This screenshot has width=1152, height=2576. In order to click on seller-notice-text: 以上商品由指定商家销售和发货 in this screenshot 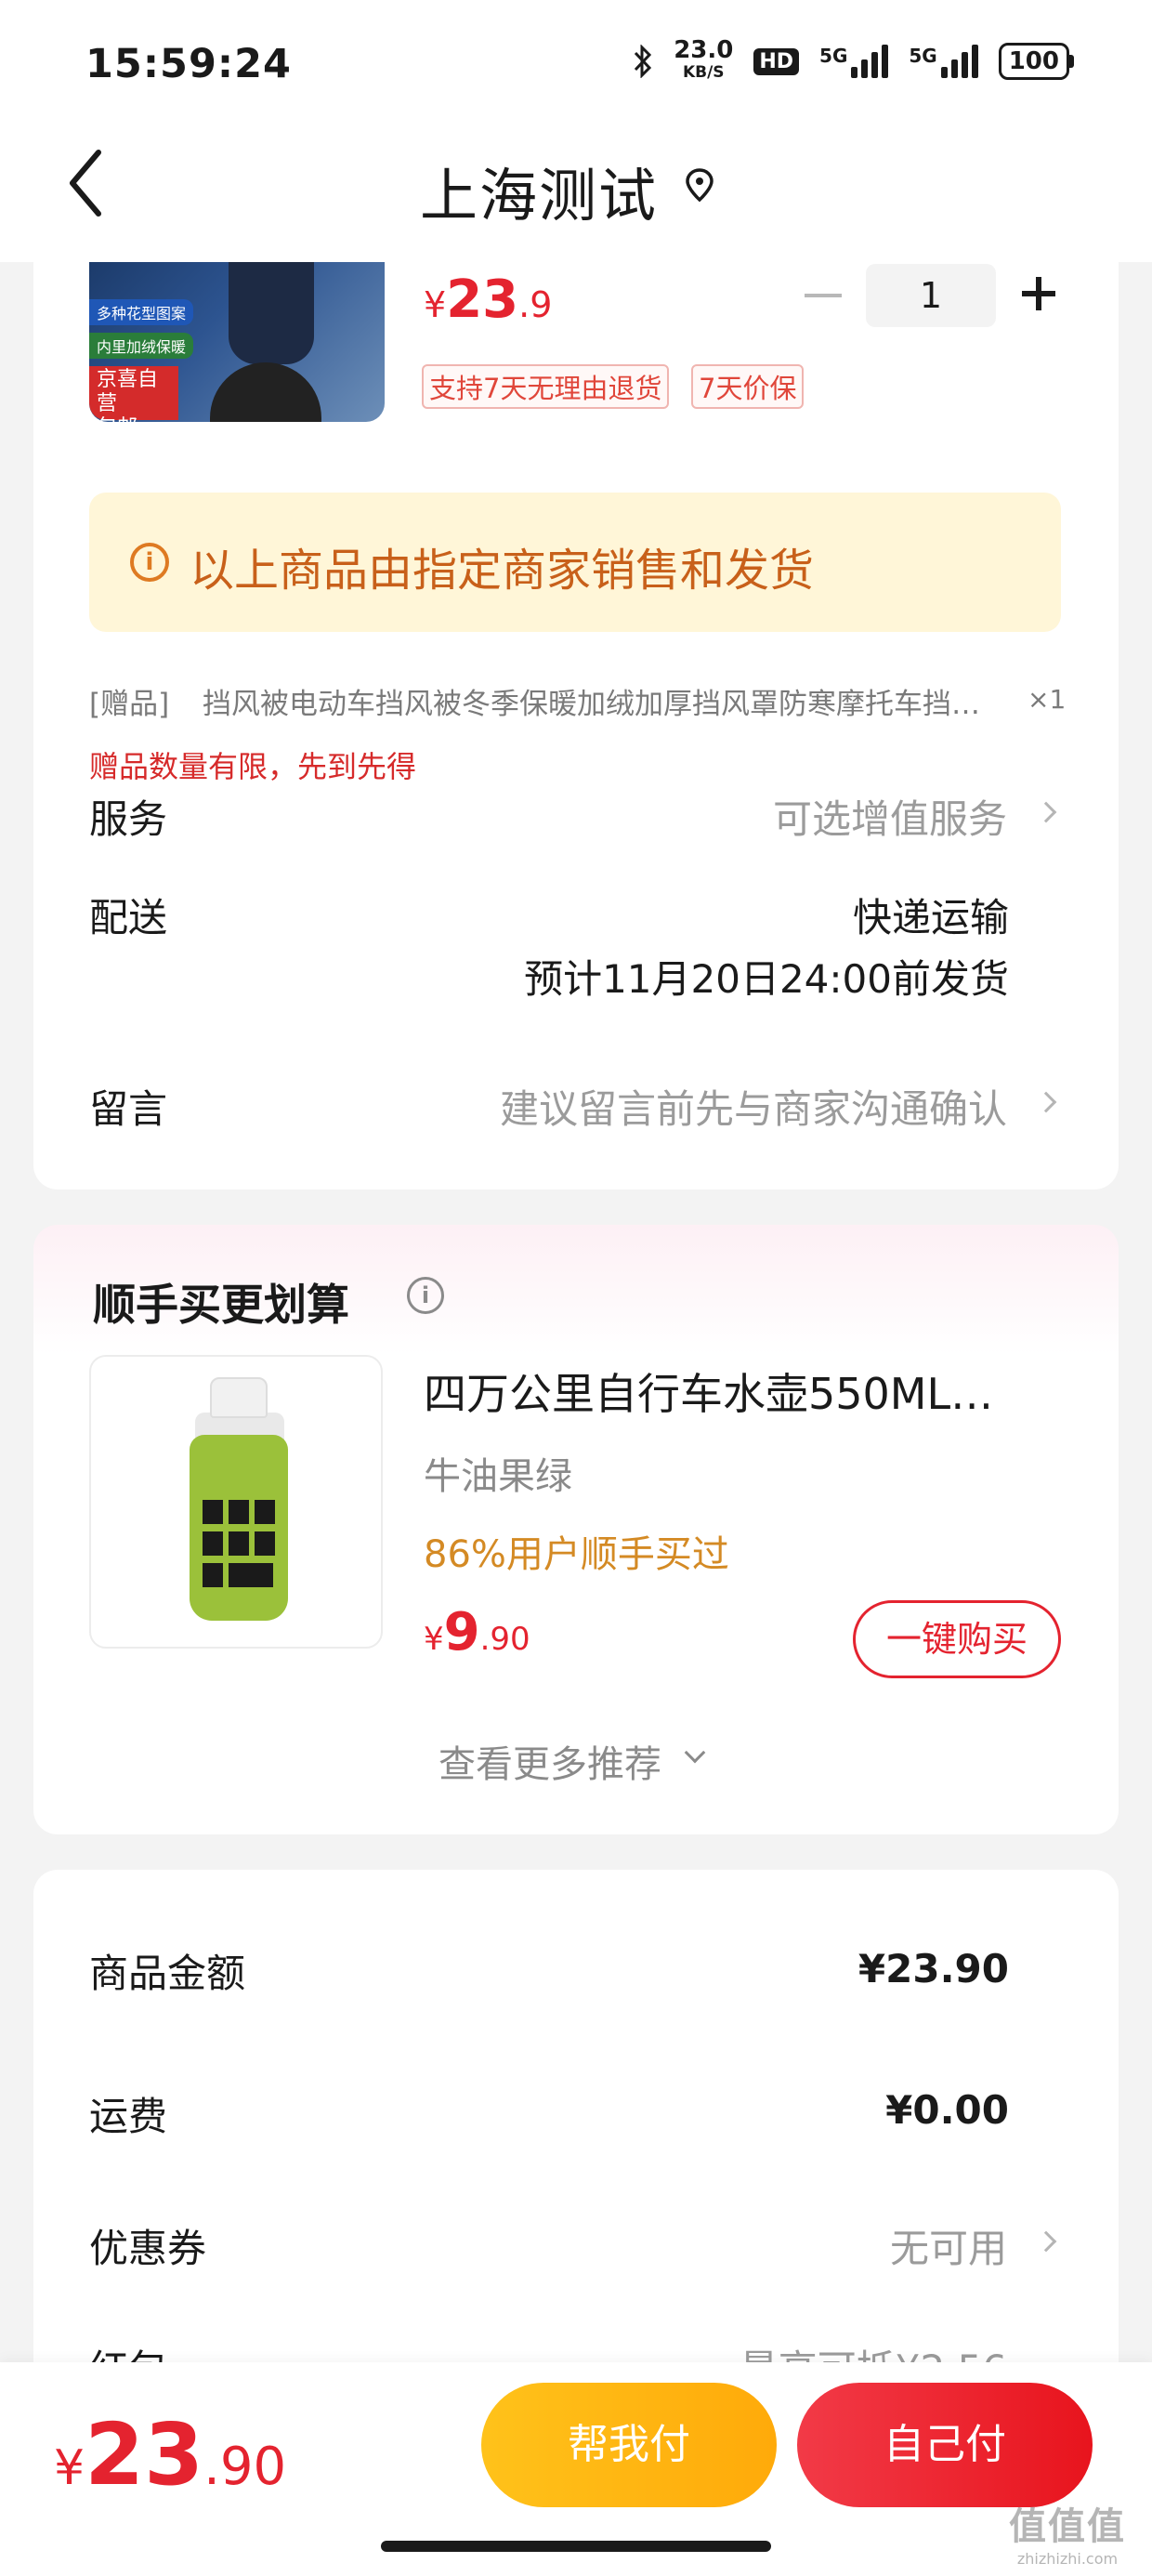, I will do `click(502, 571)`.